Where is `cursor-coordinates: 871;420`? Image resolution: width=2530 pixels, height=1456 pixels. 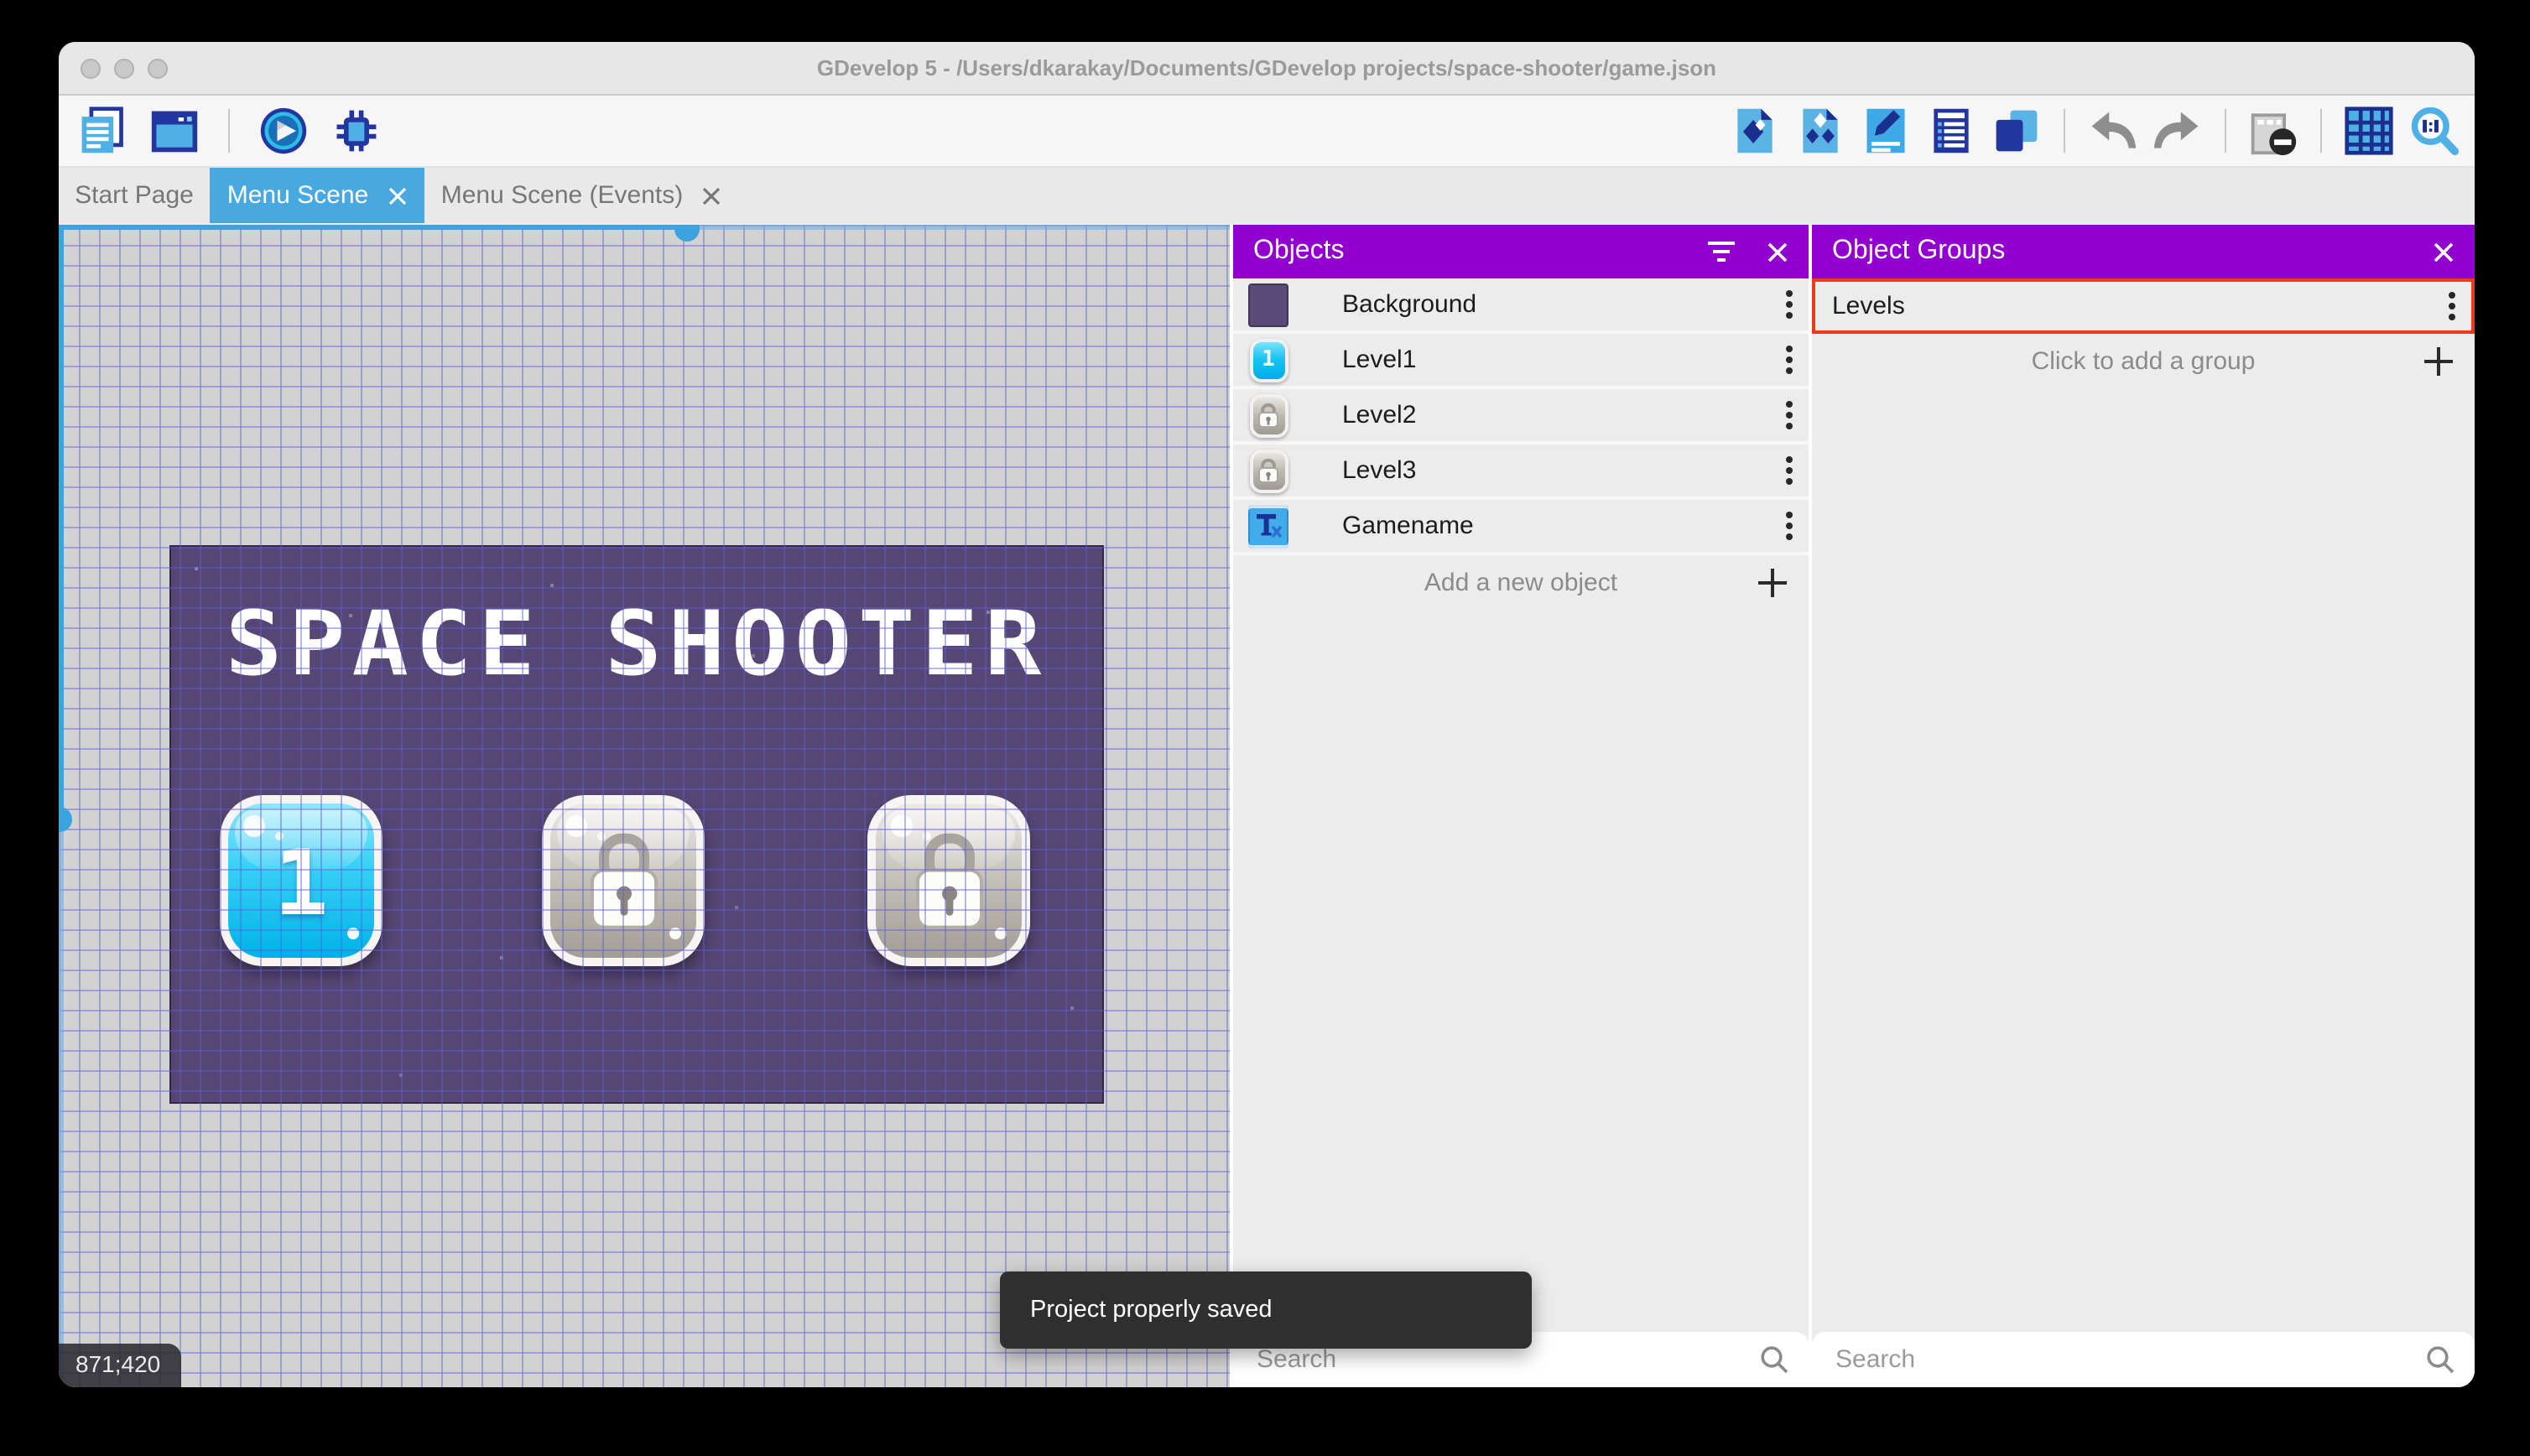 cursor-coordinates: 871;420 is located at coordinates (120, 1365).